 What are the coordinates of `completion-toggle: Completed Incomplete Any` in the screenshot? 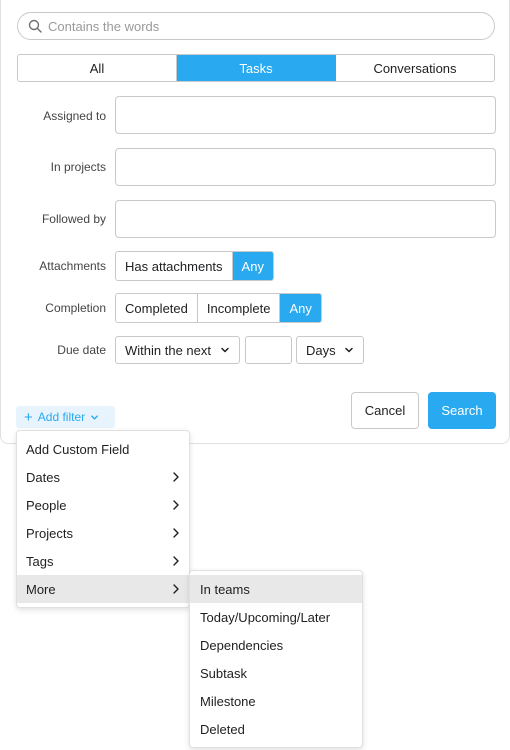 It's located at (218, 308).